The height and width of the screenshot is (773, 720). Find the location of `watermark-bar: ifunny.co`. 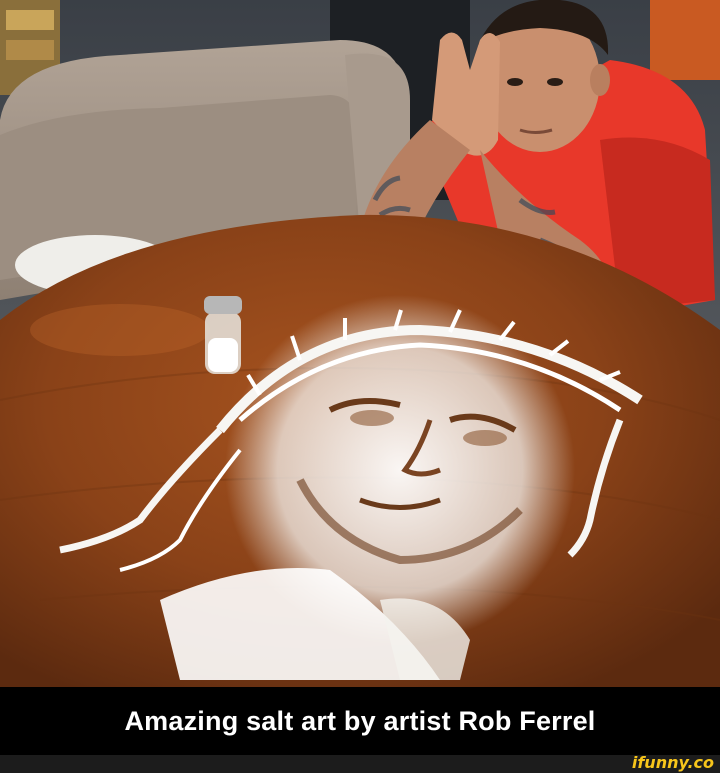

watermark-bar: ifunny.co is located at coordinates (360, 763).